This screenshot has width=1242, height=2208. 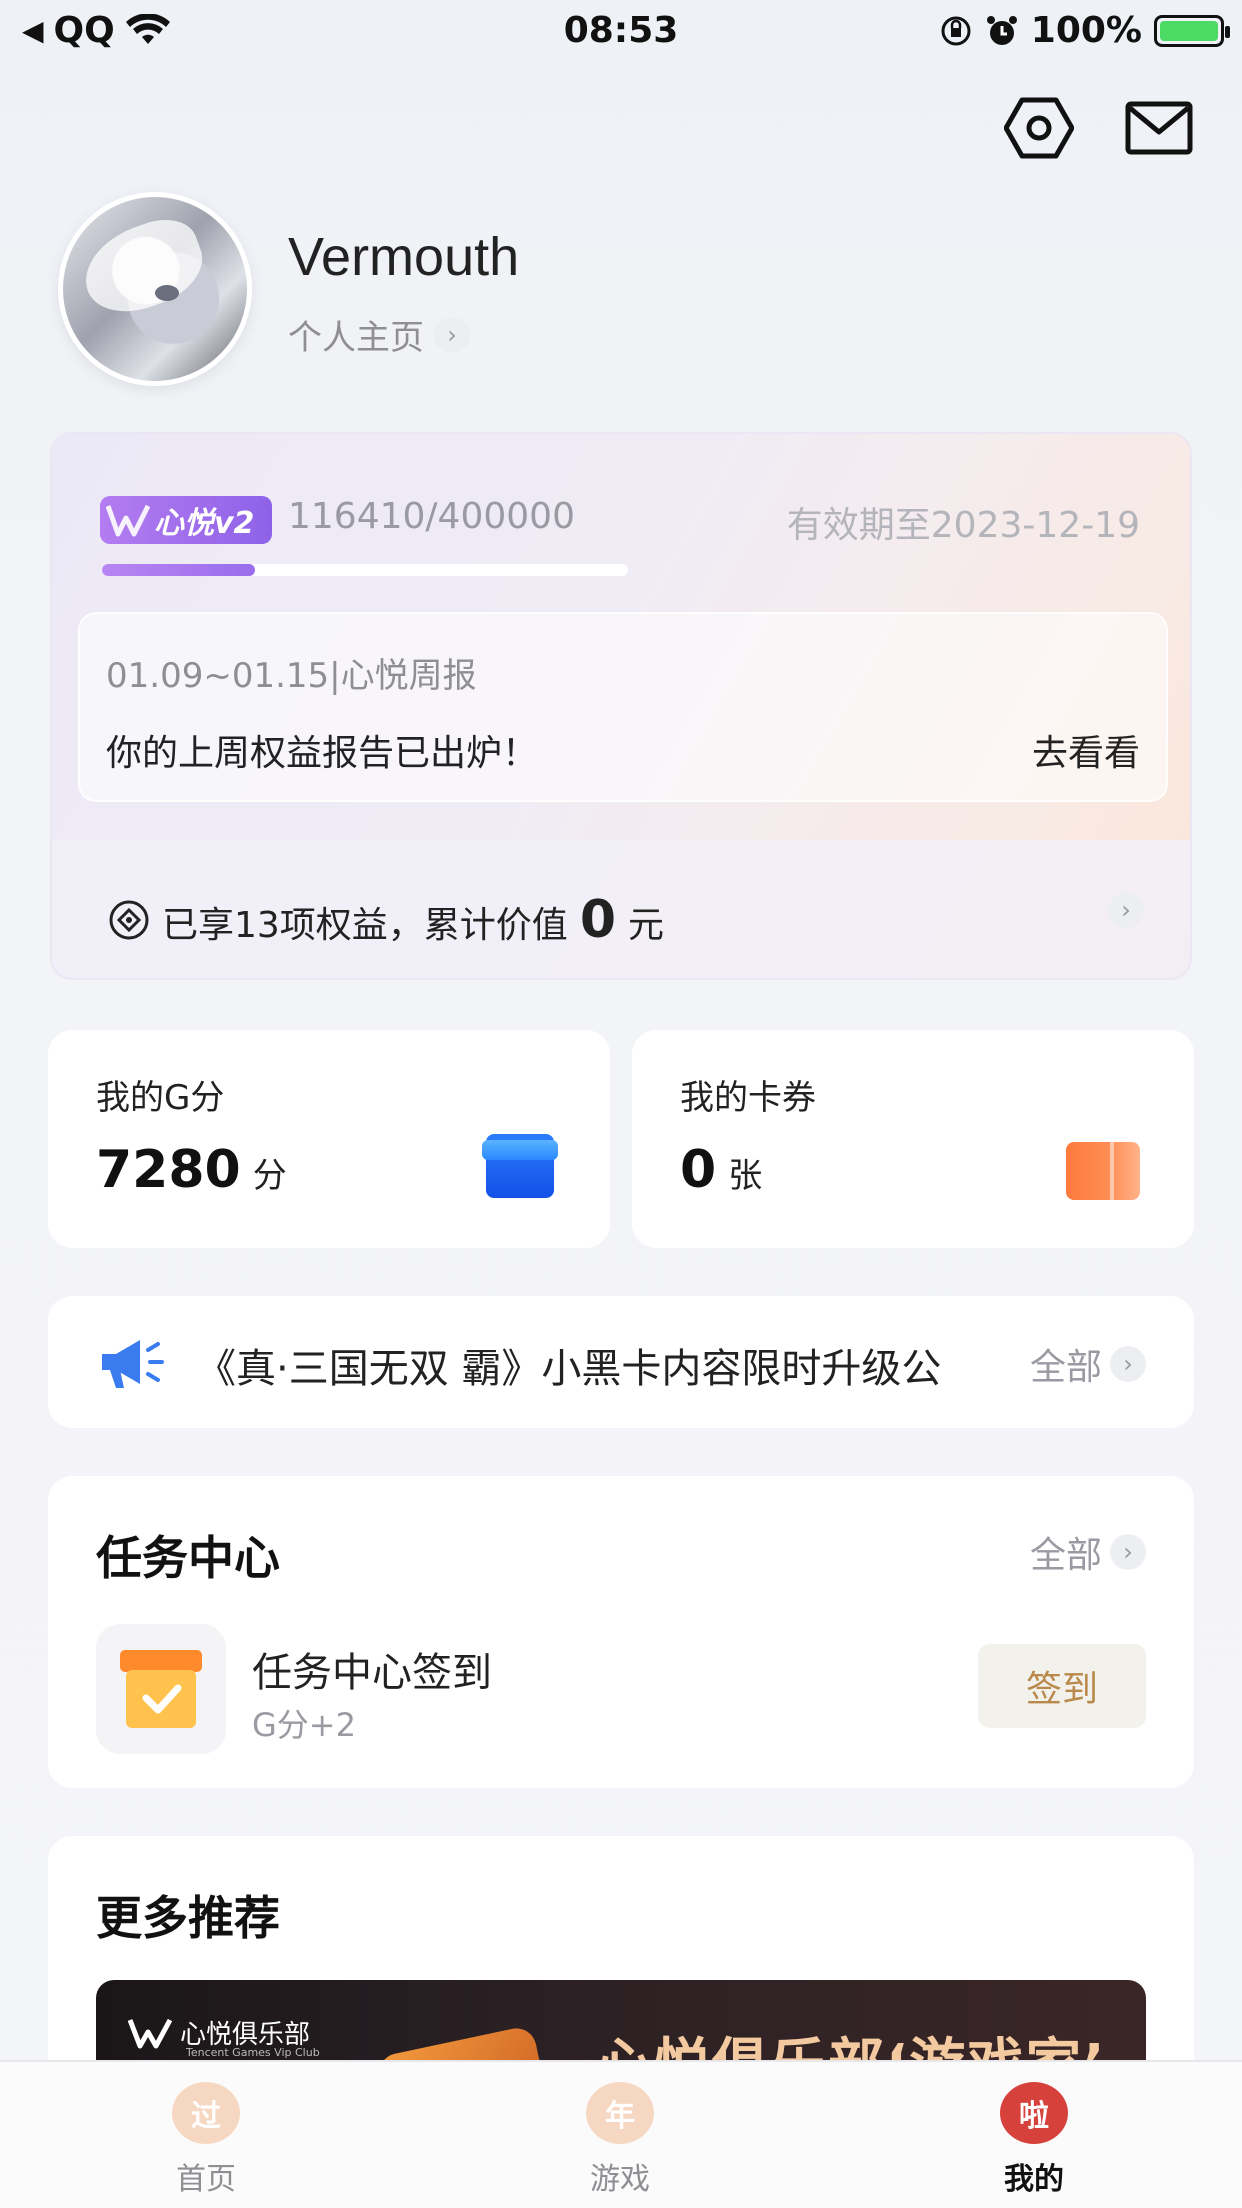 I want to click on g-points-label: 我的G分, so click(x=160, y=1098).